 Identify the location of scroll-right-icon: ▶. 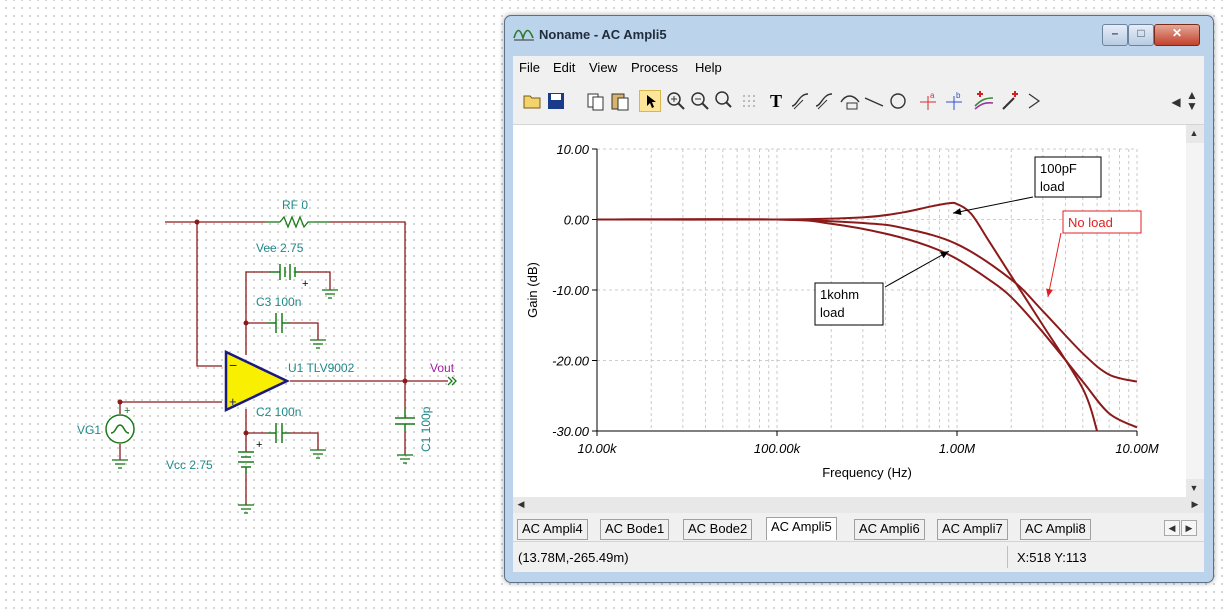
(1195, 504).